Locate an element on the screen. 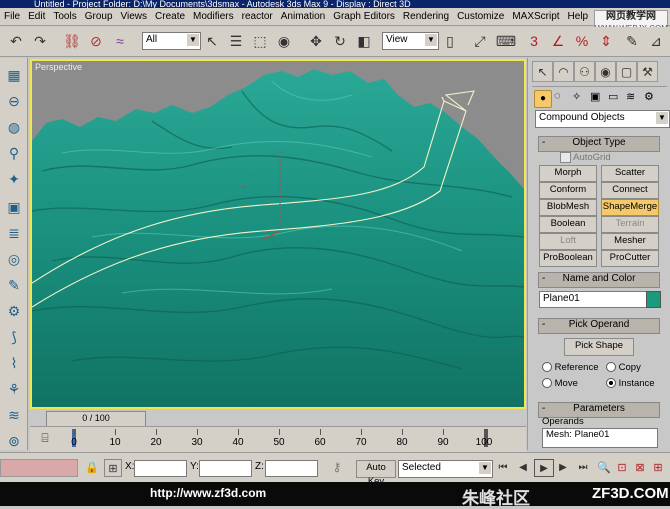 This screenshot has height=509, width=670. star-icon: ✦ is located at coordinates (14, 179).